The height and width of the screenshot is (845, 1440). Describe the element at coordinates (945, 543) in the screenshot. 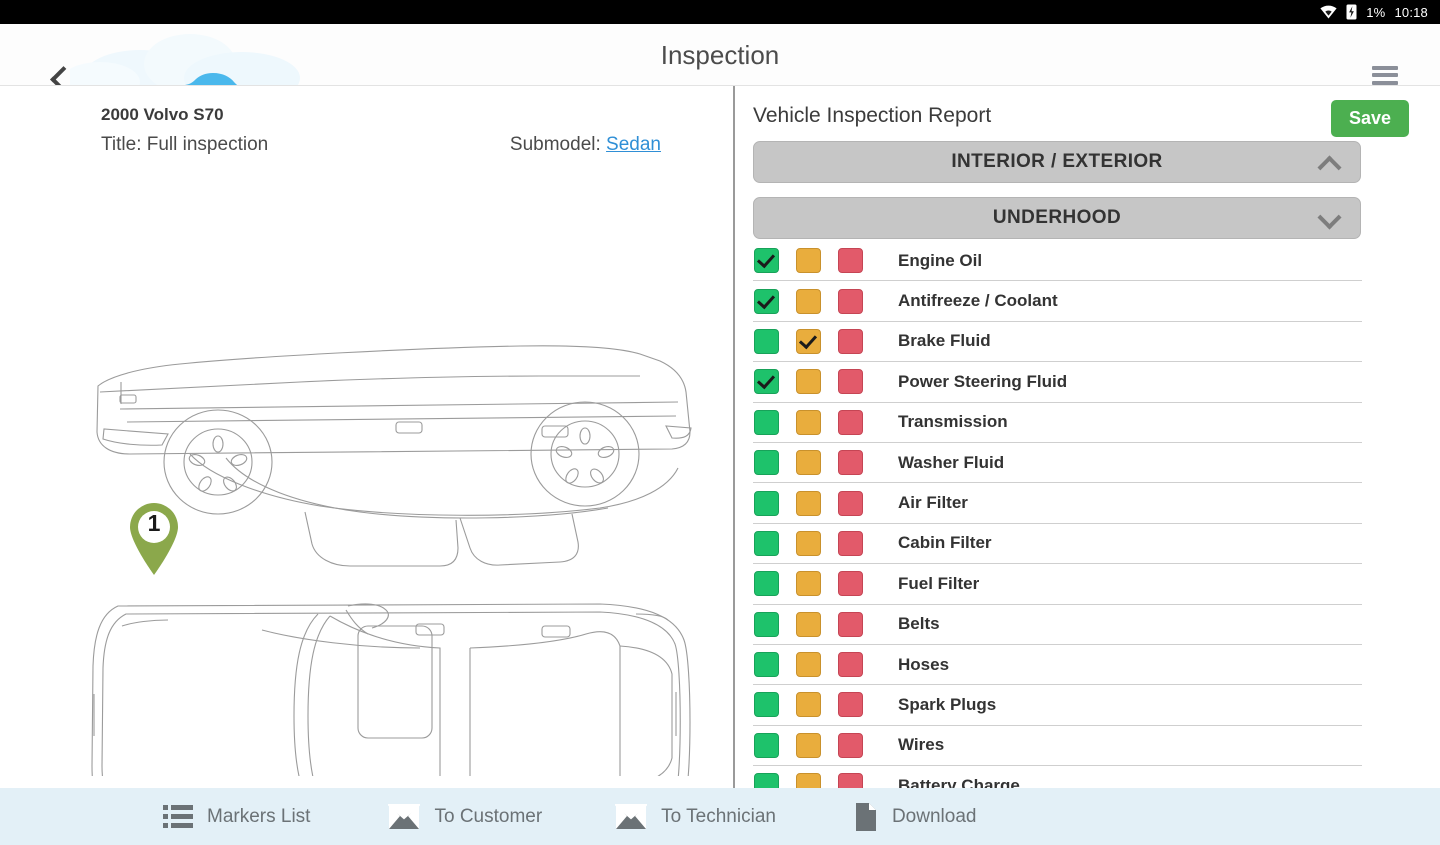

I see `inspection-item-label: Cabin Filter` at that location.